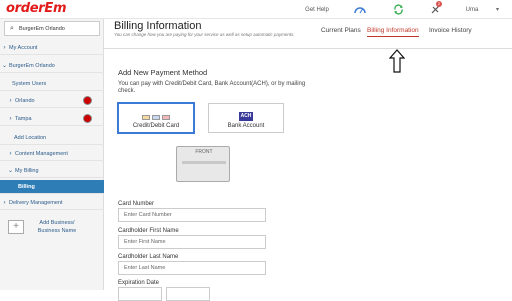  I want to click on sidebar-item-label: Tampa, so click(23, 118).